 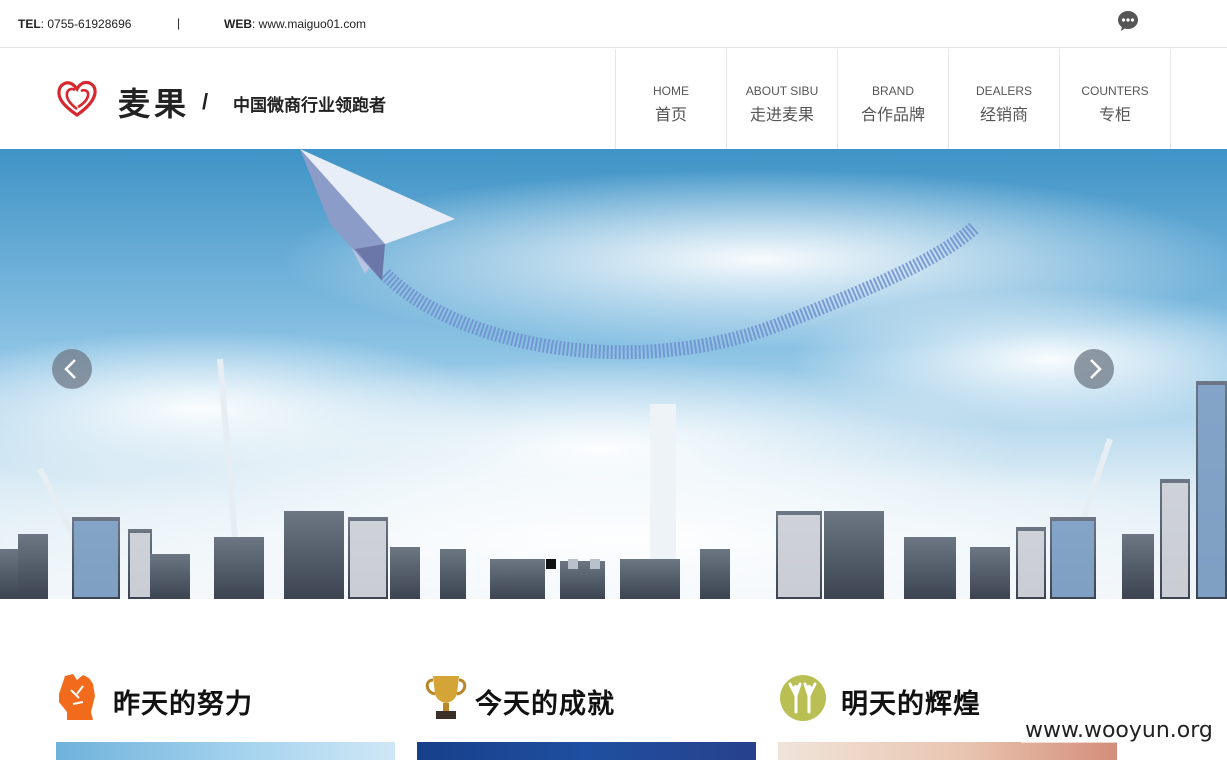 What do you see at coordinates (1128, 21) in the screenshot?
I see `chat-bubble-icon` at bounding box center [1128, 21].